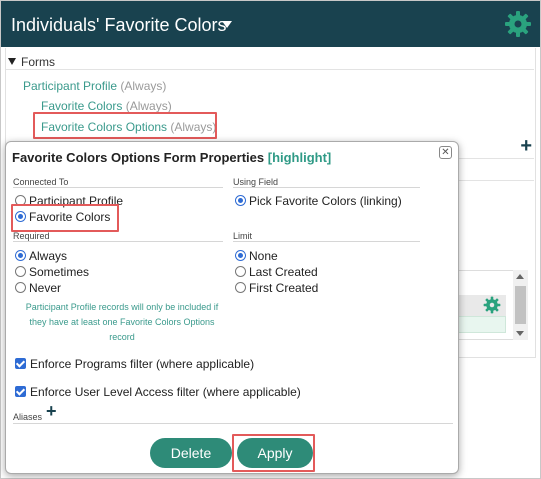 The image size is (541, 479). Describe the element at coordinates (12, 61) in the screenshot. I see `triangle-down-icon` at that location.